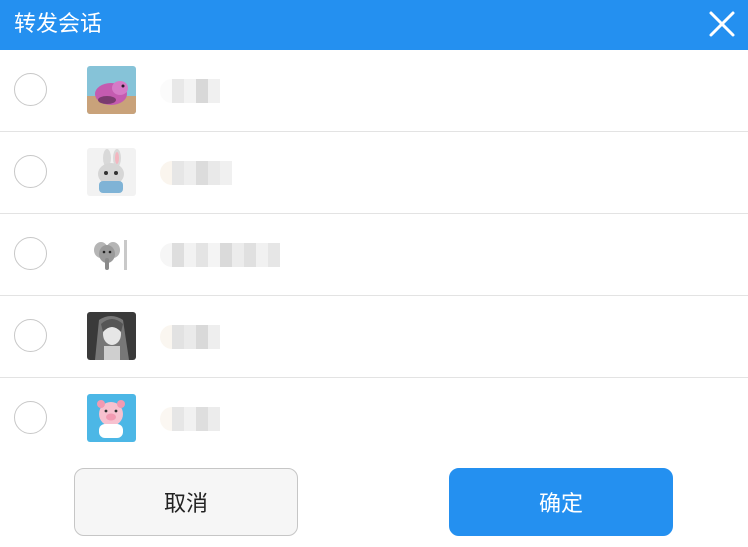  I want to click on dialog-header: 转发会话, so click(374, 25).